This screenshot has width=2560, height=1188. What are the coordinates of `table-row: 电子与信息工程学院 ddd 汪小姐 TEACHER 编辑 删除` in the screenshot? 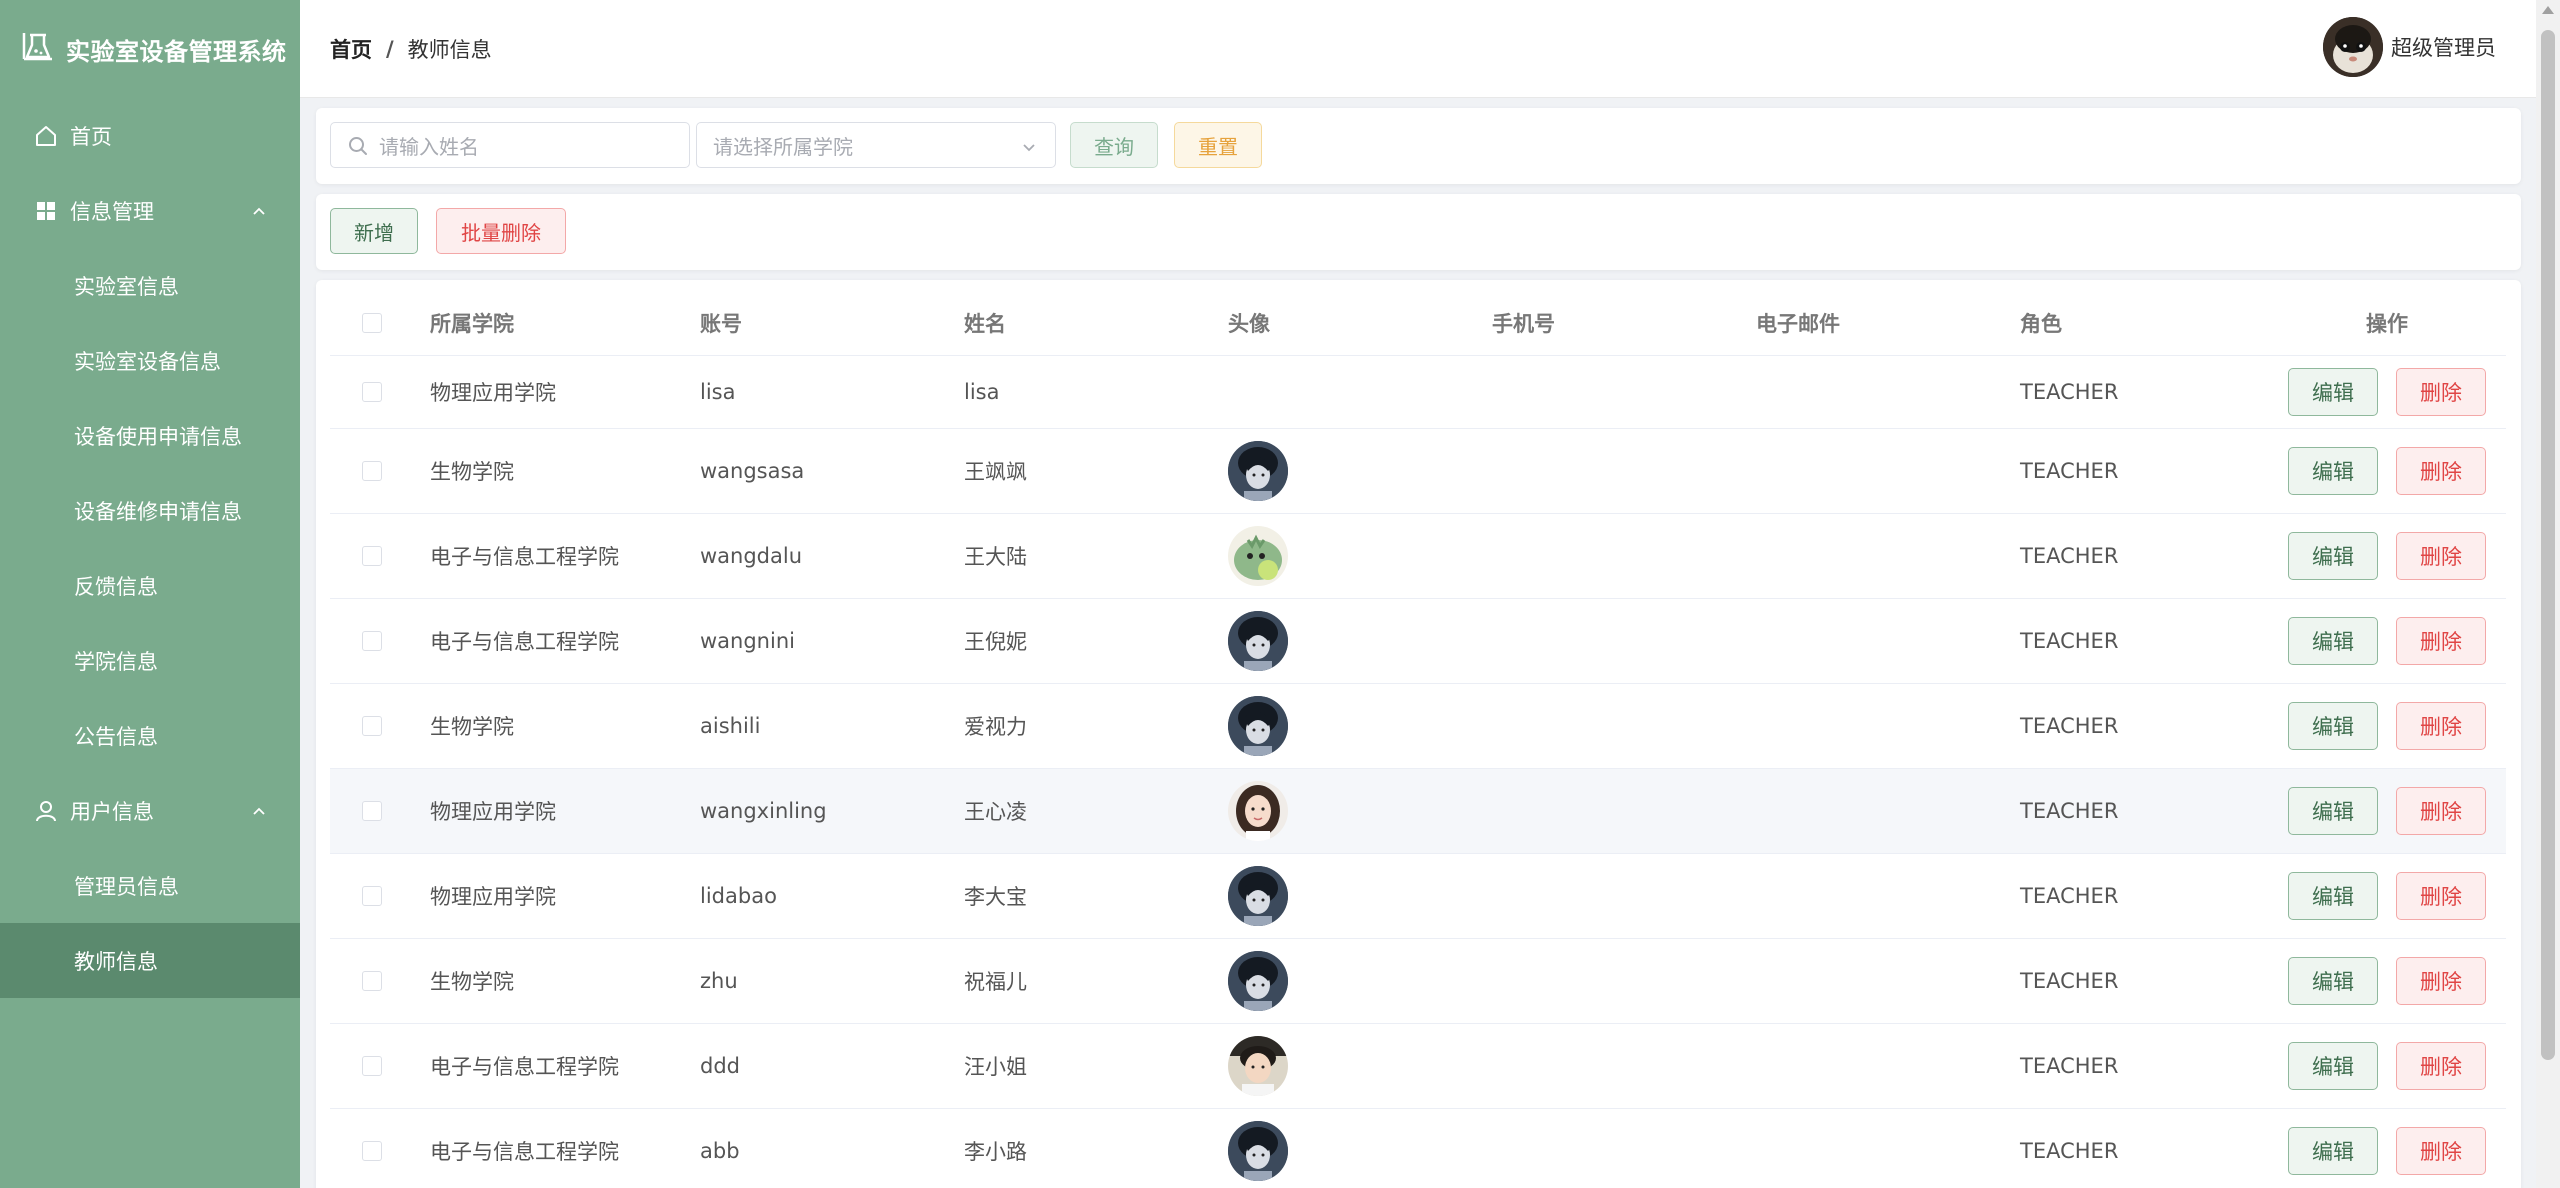 It's located at (1418, 1066).